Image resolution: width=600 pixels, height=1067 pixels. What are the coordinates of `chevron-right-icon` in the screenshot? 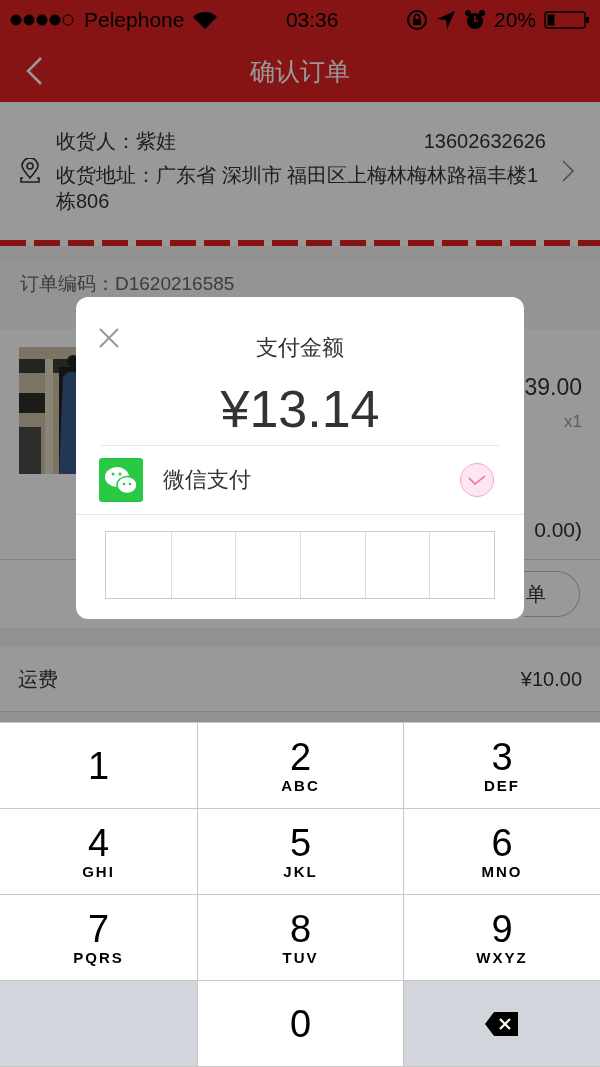 It's located at (568, 171).